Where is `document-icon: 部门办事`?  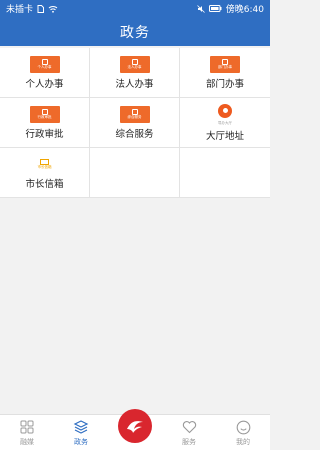
document-icon: 部门办事 is located at coordinates (225, 64).